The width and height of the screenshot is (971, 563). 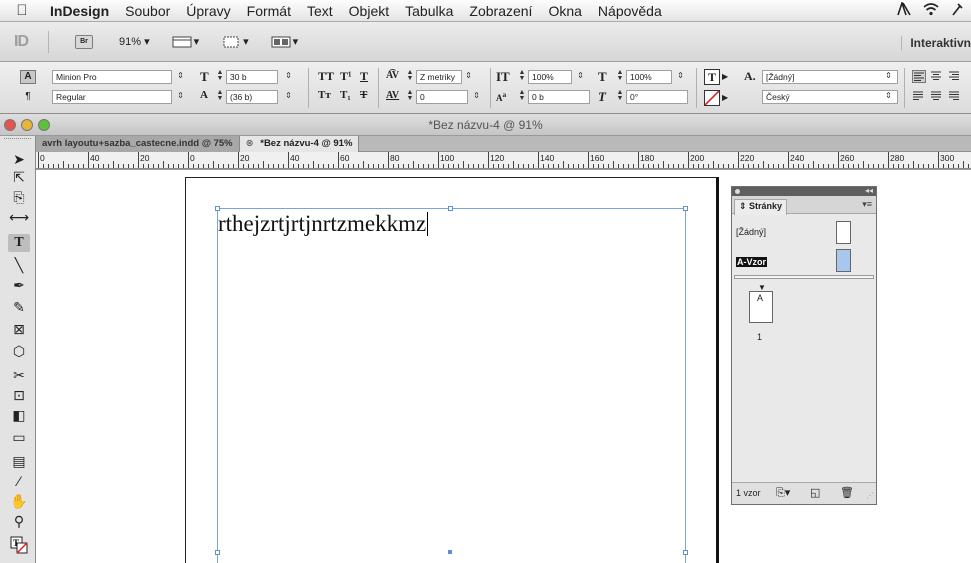 I want to click on font-size-field: 30 b, so click(x=252, y=77).